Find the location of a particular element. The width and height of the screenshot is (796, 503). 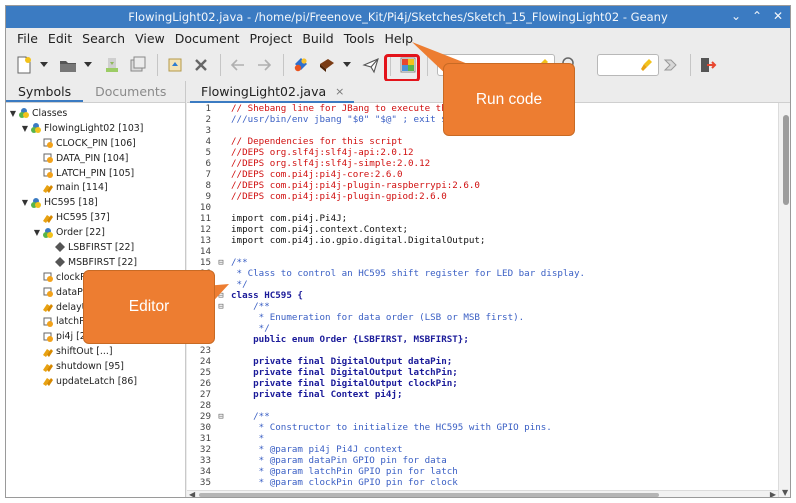

code-line: 21 */ is located at coordinates (482, 328).